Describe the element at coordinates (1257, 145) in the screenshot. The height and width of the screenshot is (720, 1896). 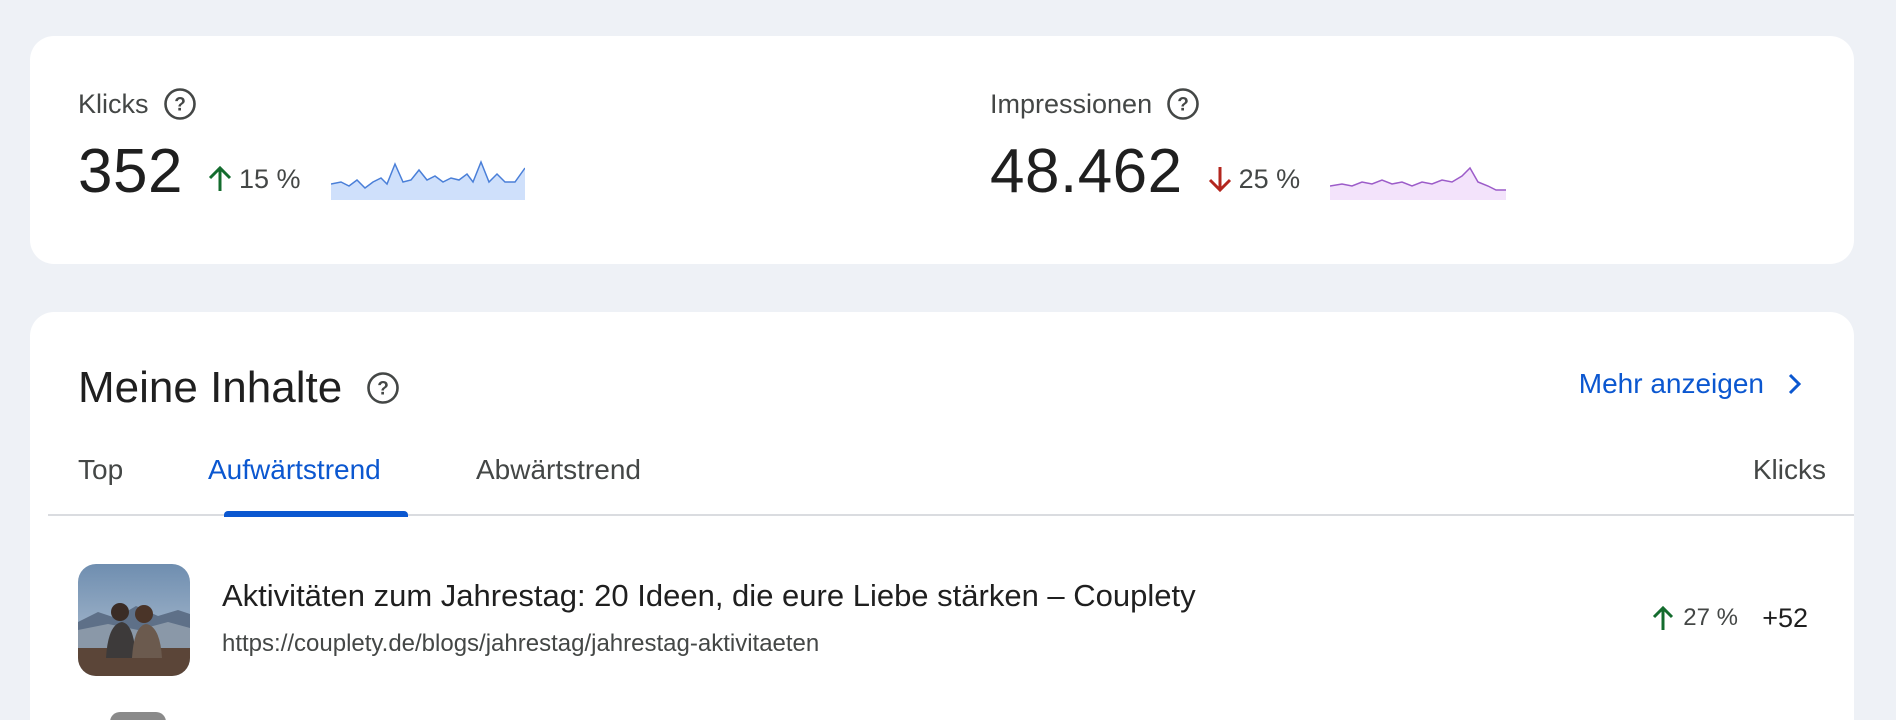
I see `impressions-metric: Impressionen ? 48.462 25 %` at that location.